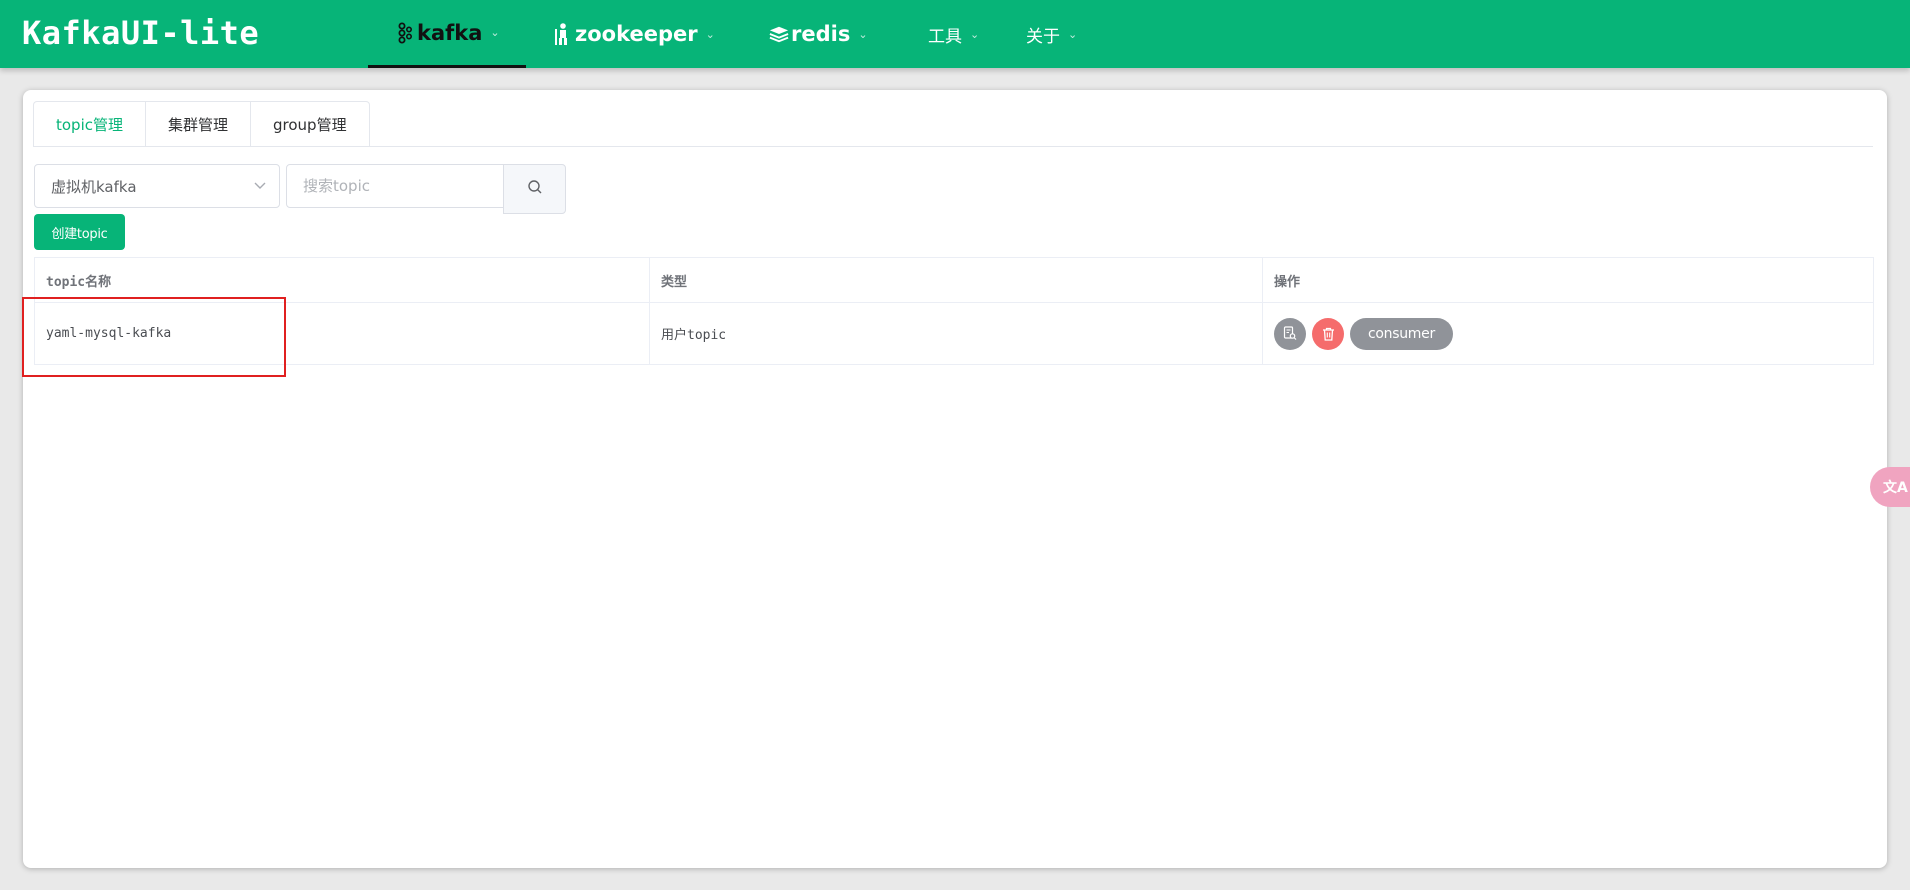  I want to click on header-type: 类型, so click(955, 280).